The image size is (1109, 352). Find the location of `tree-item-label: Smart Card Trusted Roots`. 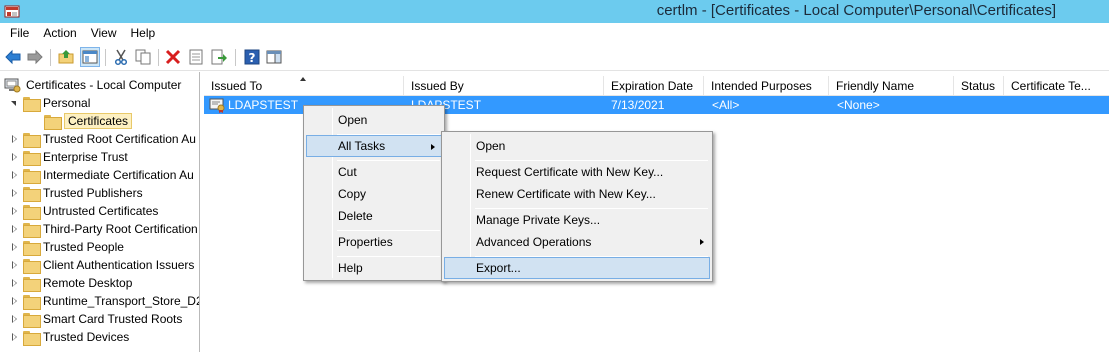

tree-item-label: Smart Card Trusted Roots is located at coordinates (113, 319).